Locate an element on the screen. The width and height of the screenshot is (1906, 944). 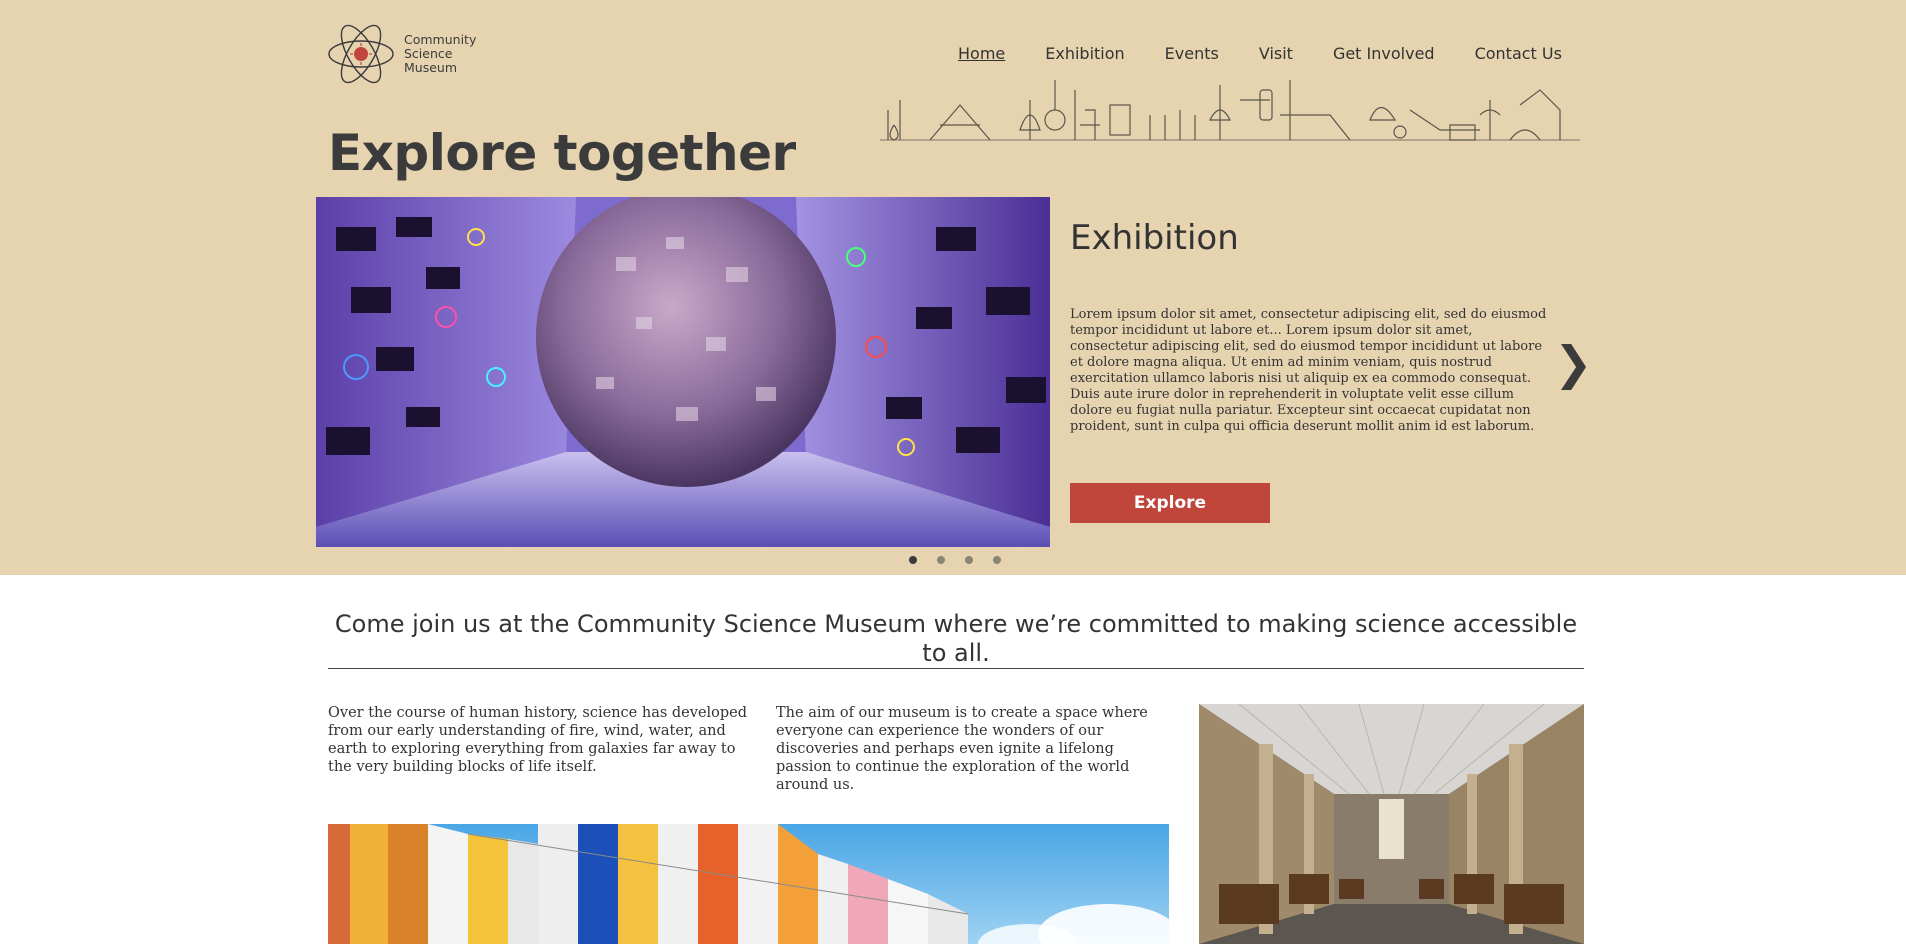
nav-events: Events is located at coordinates (1192, 53).